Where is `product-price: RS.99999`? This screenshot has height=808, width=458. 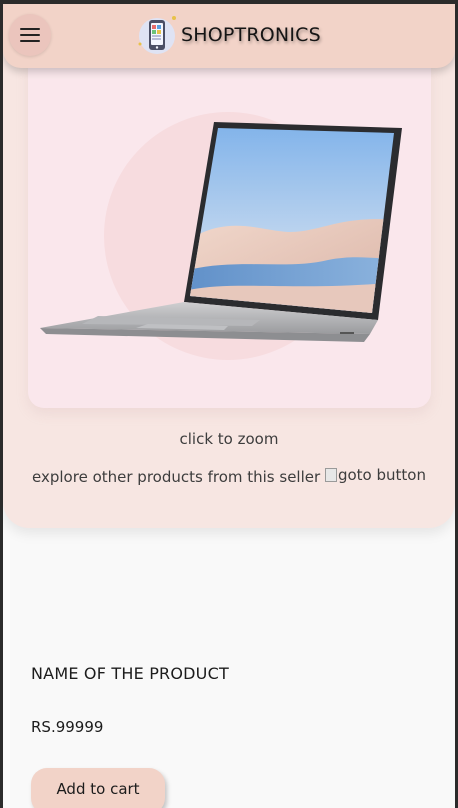
product-price: RS.99999 is located at coordinates (67, 727).